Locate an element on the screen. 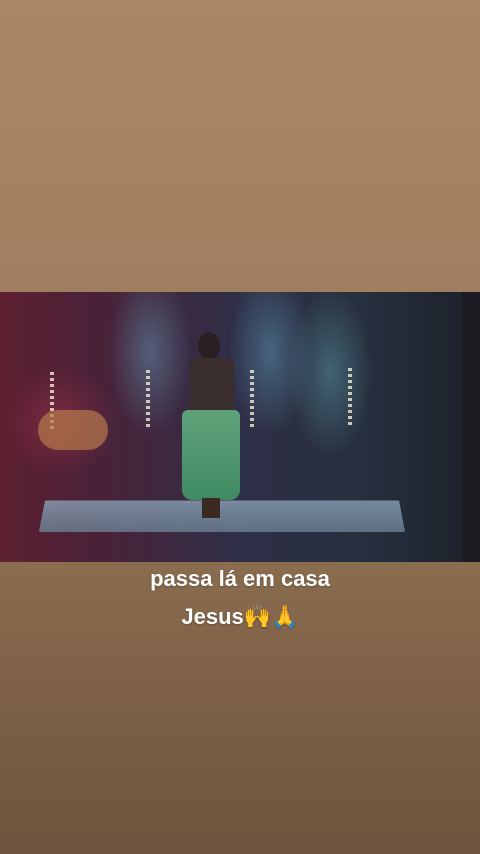 The width and height of the screenshot is (480, 854). singer-figure is located at coordinates (215, 429).